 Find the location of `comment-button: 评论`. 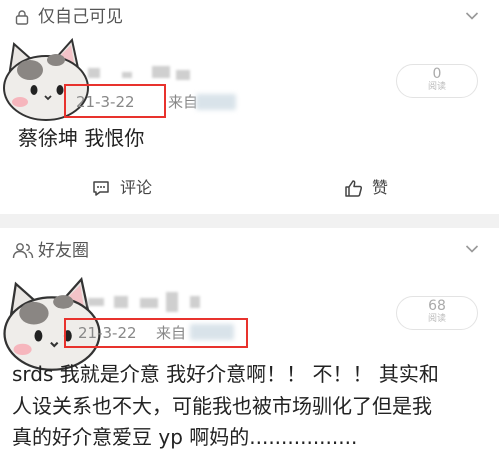

comment-button: 评论 is located at coordinates (127, 189).